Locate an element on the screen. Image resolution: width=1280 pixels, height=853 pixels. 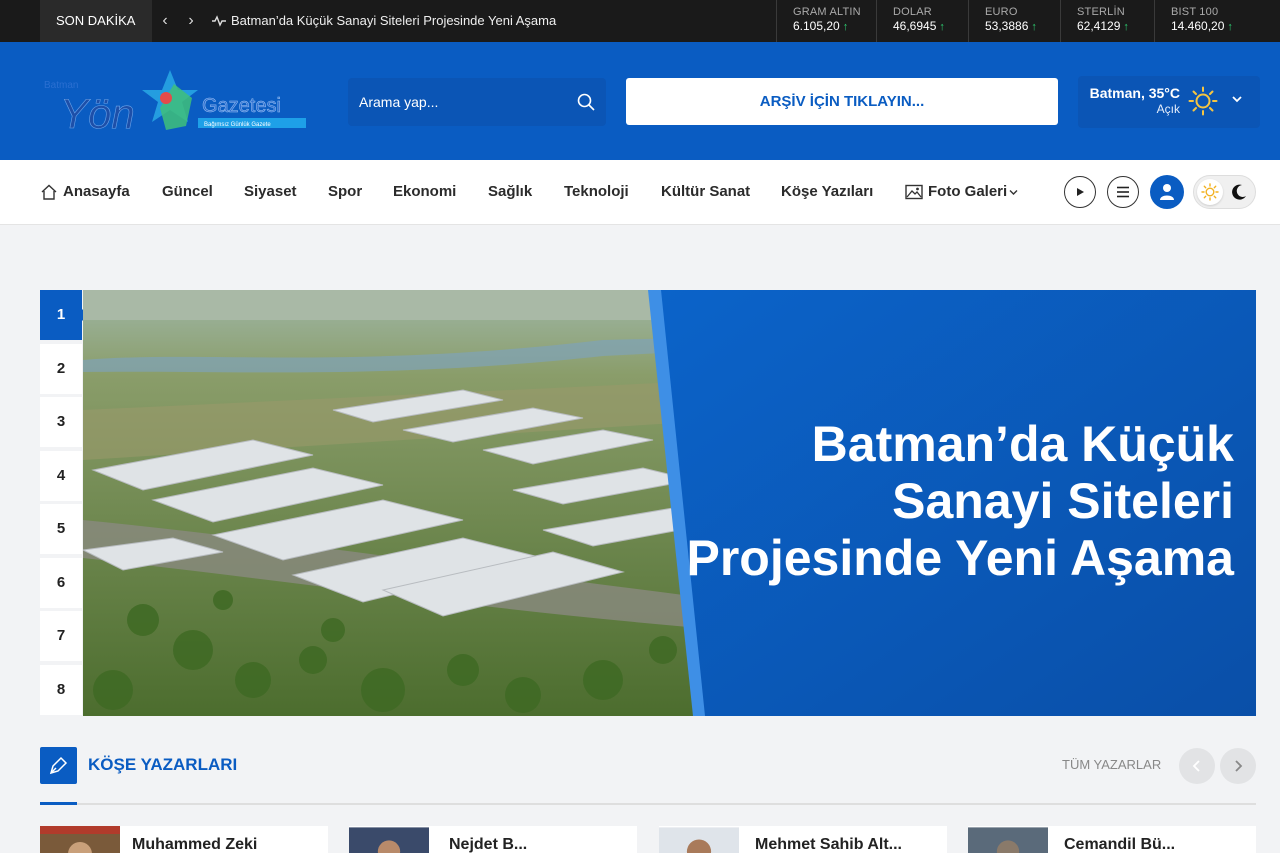
market-bist: BIST 100 14.460,20 ↑ is located at coordinates (1217, 21).